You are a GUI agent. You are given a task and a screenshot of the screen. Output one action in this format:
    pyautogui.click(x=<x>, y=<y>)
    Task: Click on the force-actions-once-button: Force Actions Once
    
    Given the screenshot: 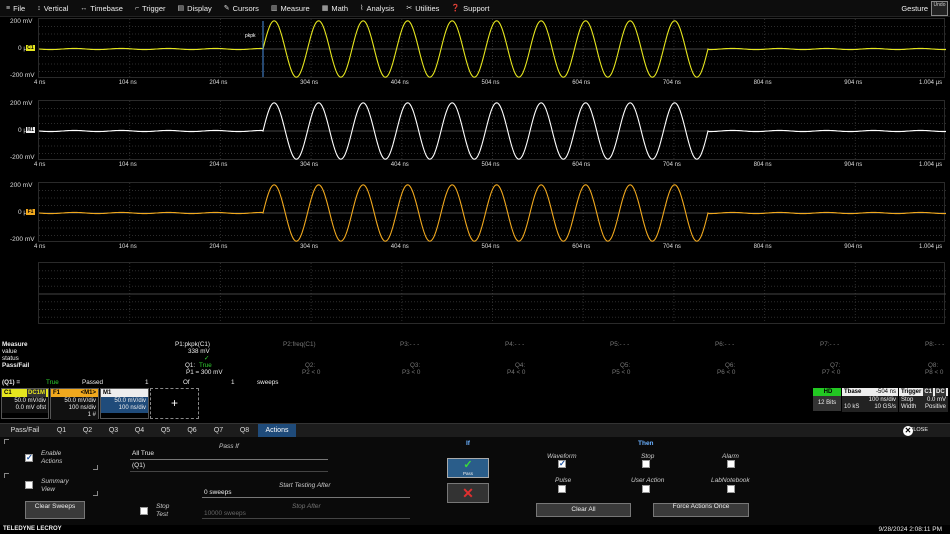 What is the action you would take?
    pyautogui.click(x=701, y=510)
    